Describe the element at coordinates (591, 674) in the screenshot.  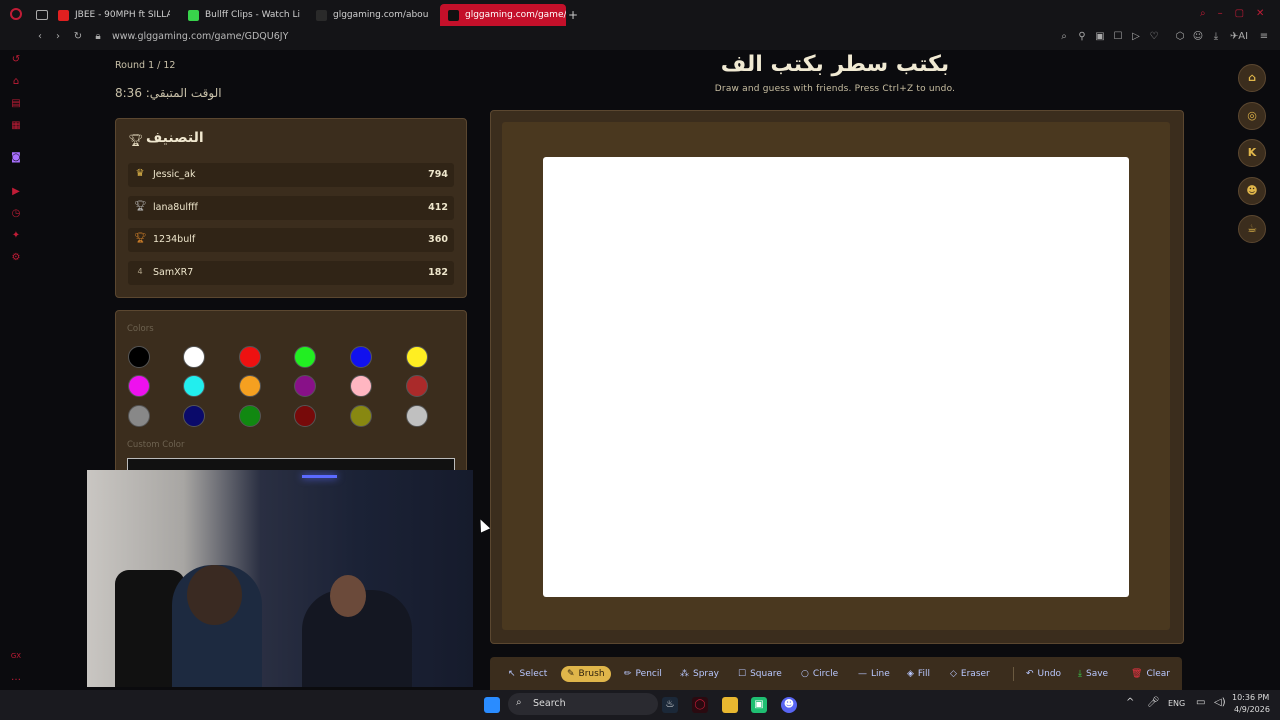
I see `tool-label: Brush` at that location.